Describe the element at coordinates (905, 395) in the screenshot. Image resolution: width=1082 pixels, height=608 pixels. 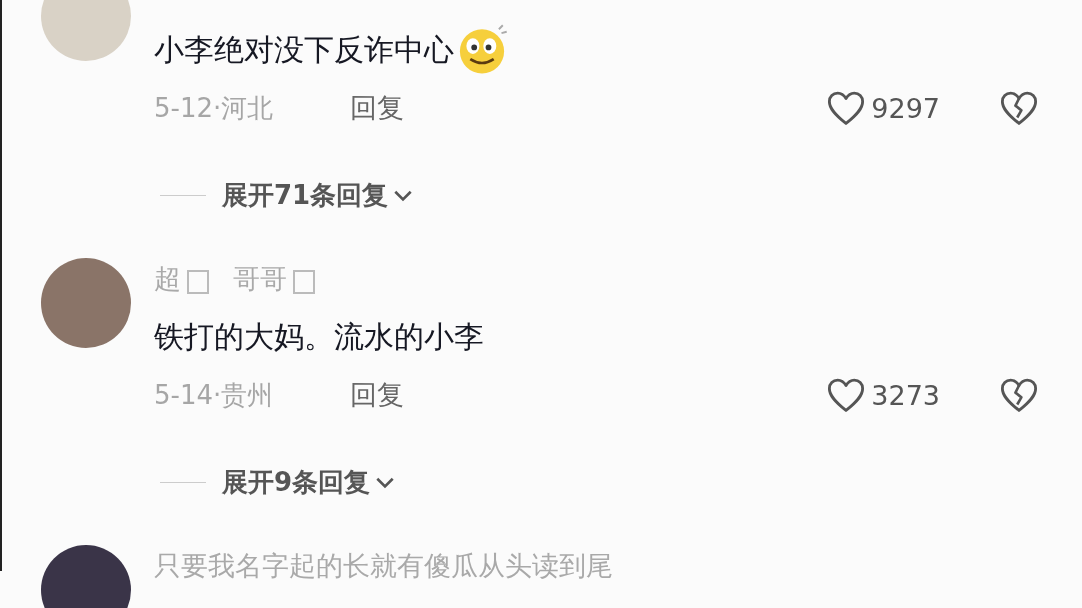
I see `like-count: 3273` at that location.